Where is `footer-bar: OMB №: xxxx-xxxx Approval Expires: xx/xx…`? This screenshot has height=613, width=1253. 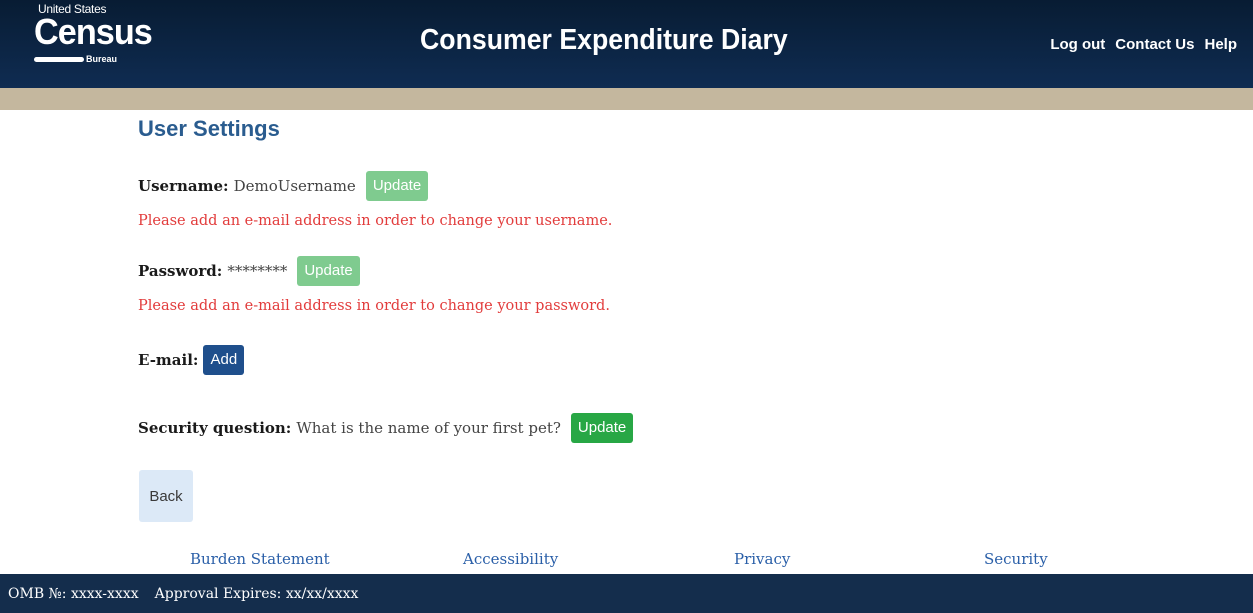 footer-bar: OMB №: xxxx-xxxx Approval Expires: xx/xx… is located at coordinates (626, 593).